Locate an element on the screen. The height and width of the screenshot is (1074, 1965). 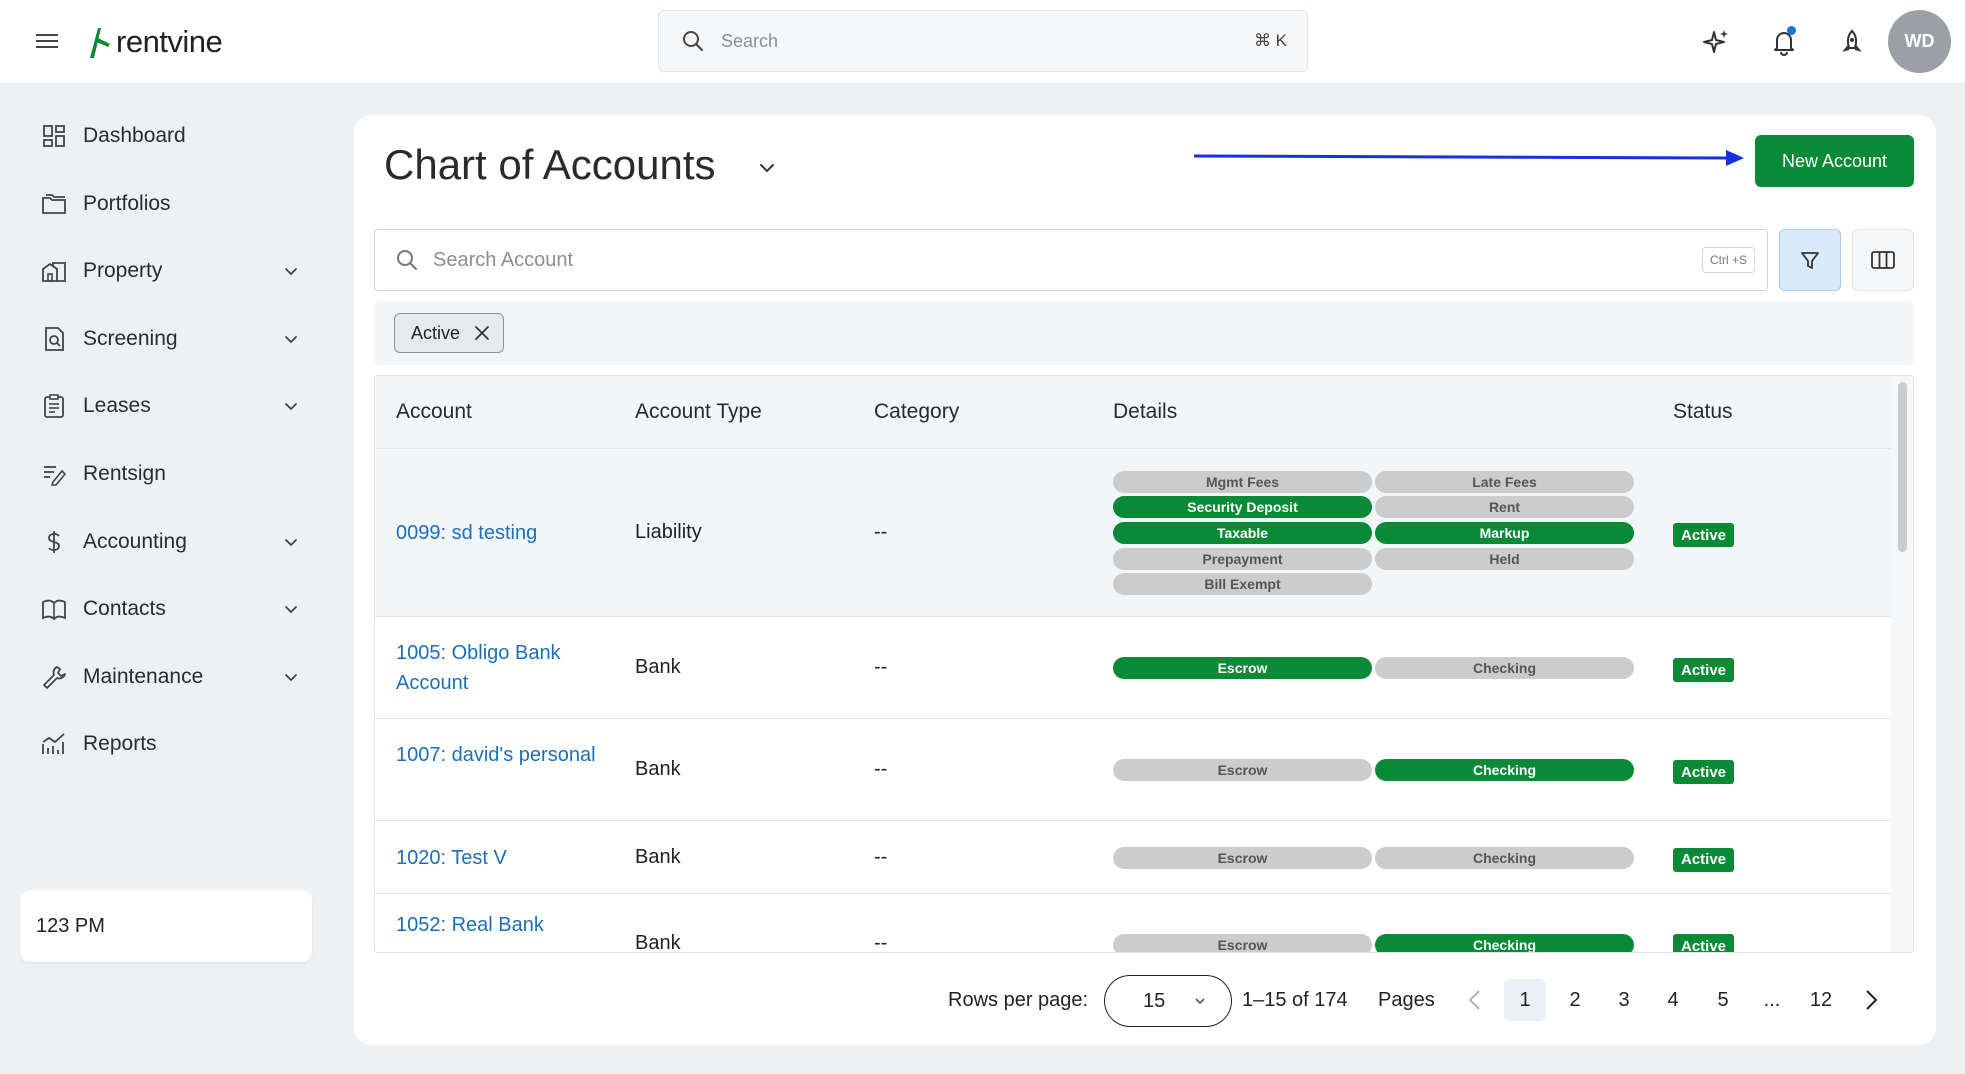
column-header-details: Details is located at coordinates (1145, 412).